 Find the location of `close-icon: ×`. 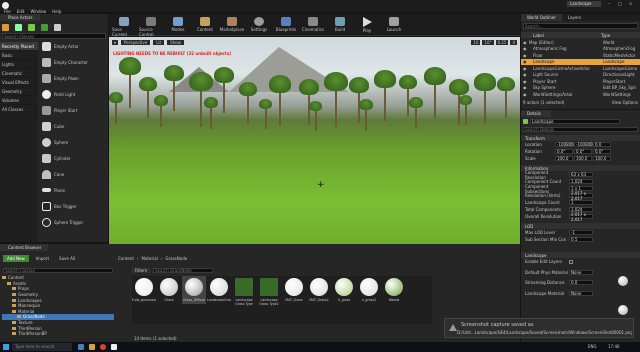

close-icon: × is located at coordinates (630, 3).